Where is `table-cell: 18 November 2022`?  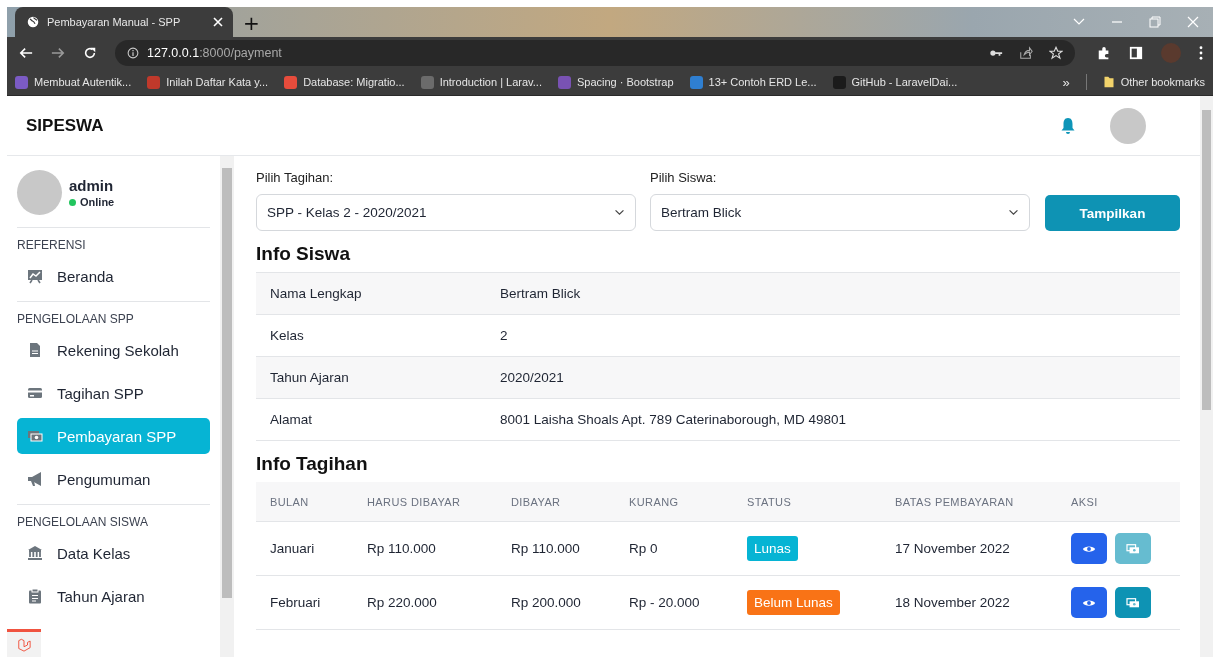
table-cell: 18 November 2022 is located at coordinates (952, 602).